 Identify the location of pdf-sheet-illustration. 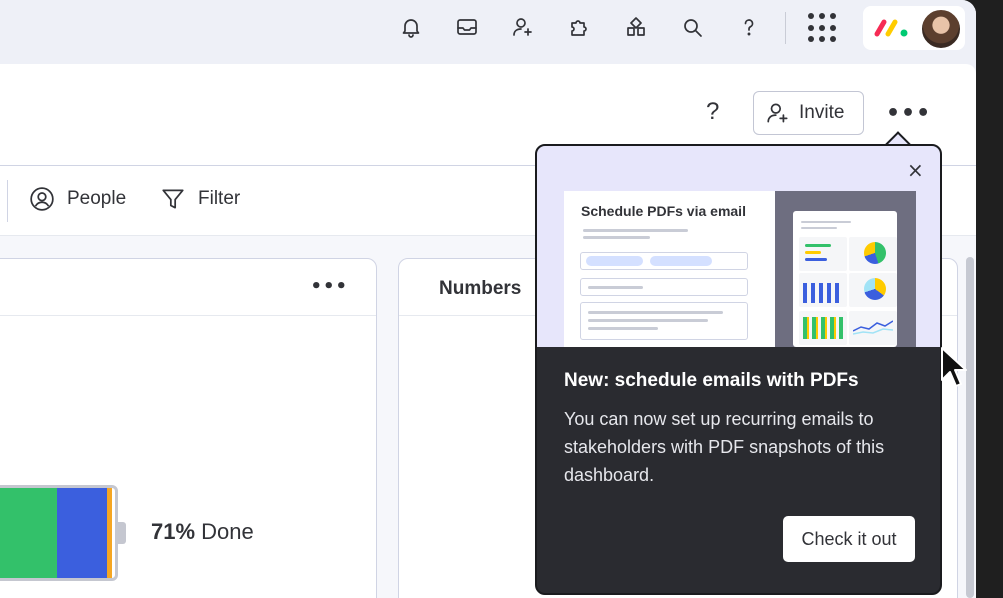
(845, 279).